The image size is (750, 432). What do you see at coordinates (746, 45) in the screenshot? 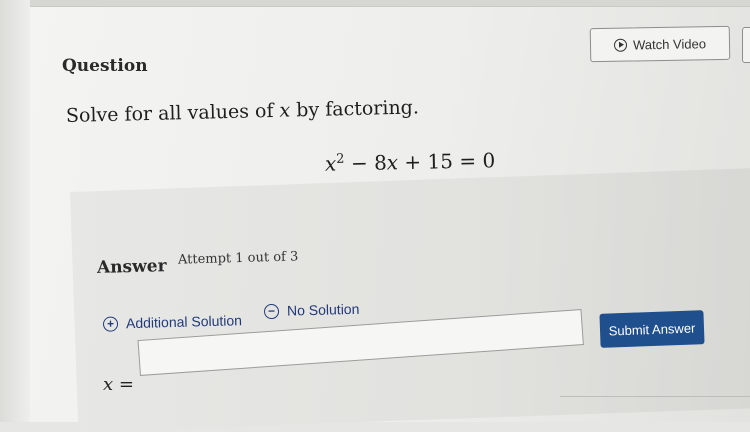
I see `partial-toolbar-button` at bounding box center [746, 45].